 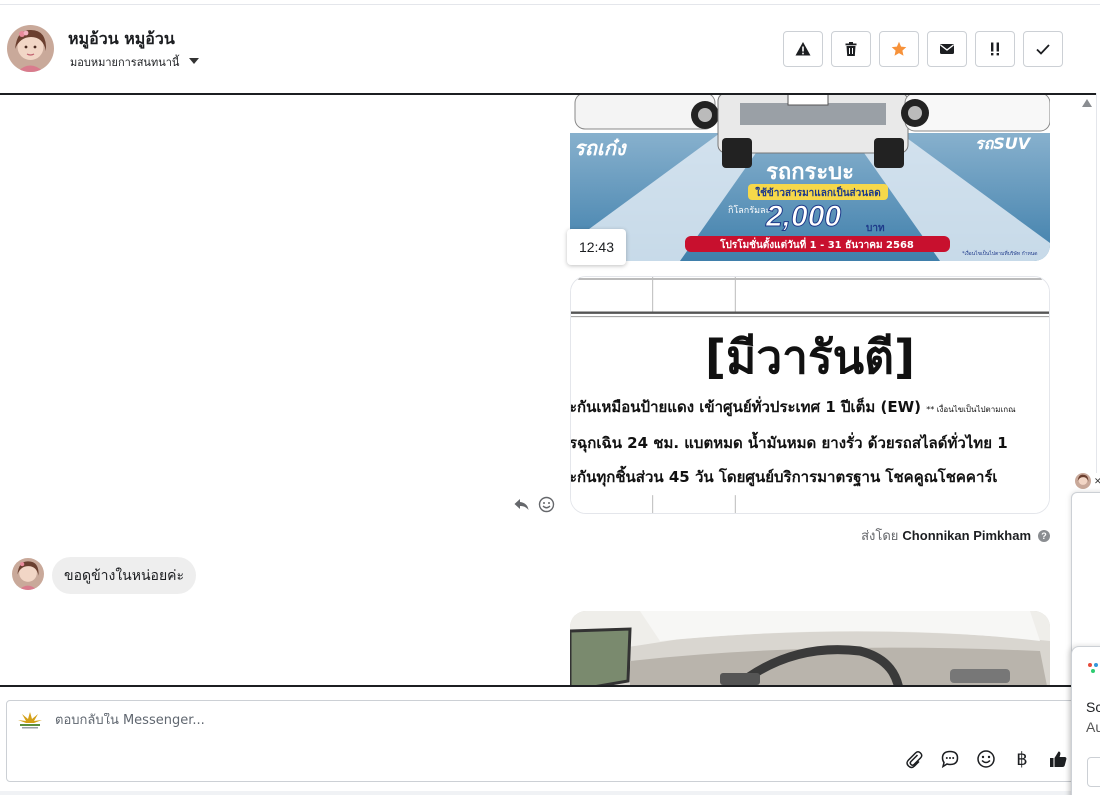 What do you see at coordinates (355, 720) in the screenshot?
I see `reply-input` at bounding box center [355, 720].